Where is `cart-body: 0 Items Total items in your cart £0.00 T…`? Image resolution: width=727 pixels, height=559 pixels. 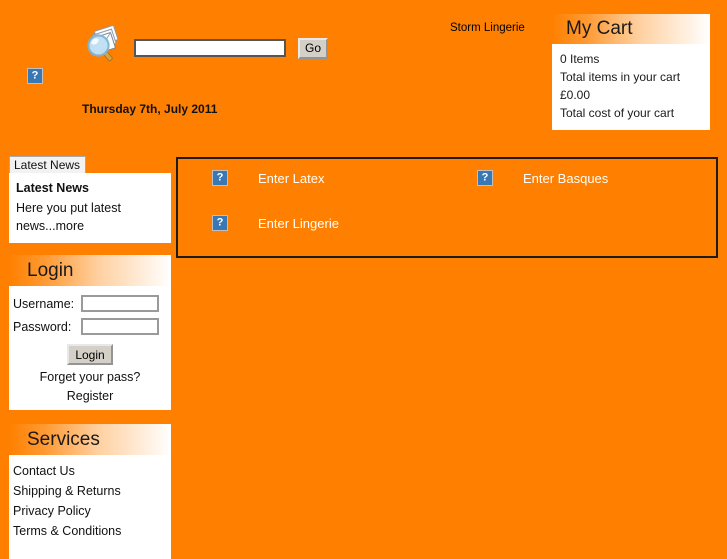 cart-body: 0 Items Total items in your cart £0.00 T… is located at coordinates (631, 87).